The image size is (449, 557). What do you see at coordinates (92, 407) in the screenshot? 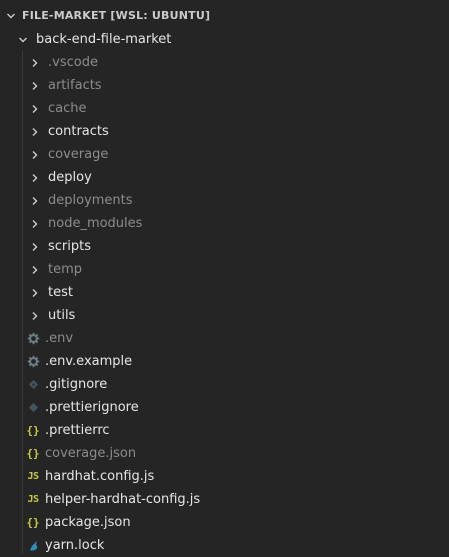
I see `file-label: .prettierignore` at bounding box center [92, 407].